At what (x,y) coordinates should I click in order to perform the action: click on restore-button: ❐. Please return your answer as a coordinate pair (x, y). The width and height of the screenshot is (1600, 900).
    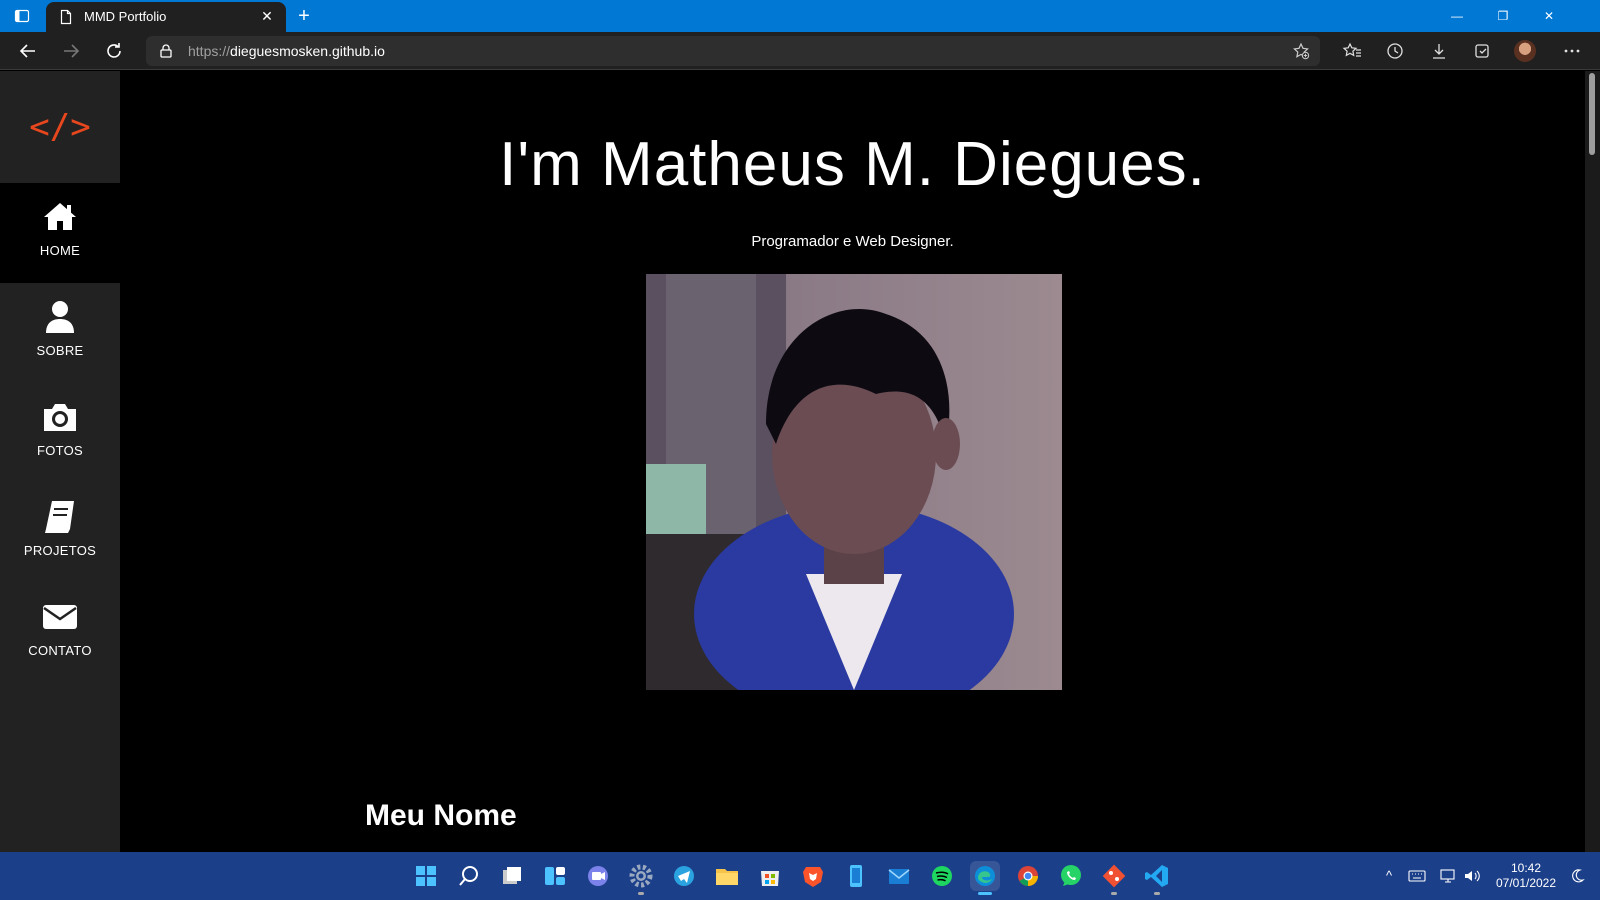
    Looking at the image, I should click on (1503, 16).